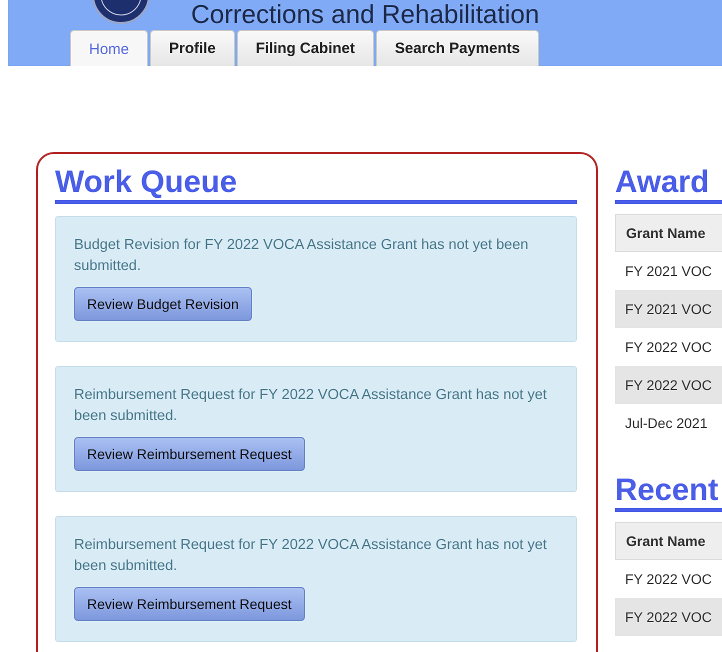  What do you see at coordinates (109, 48) in the screenshot?
I see `nav-tab: Home` at bounding box center [109, 48].